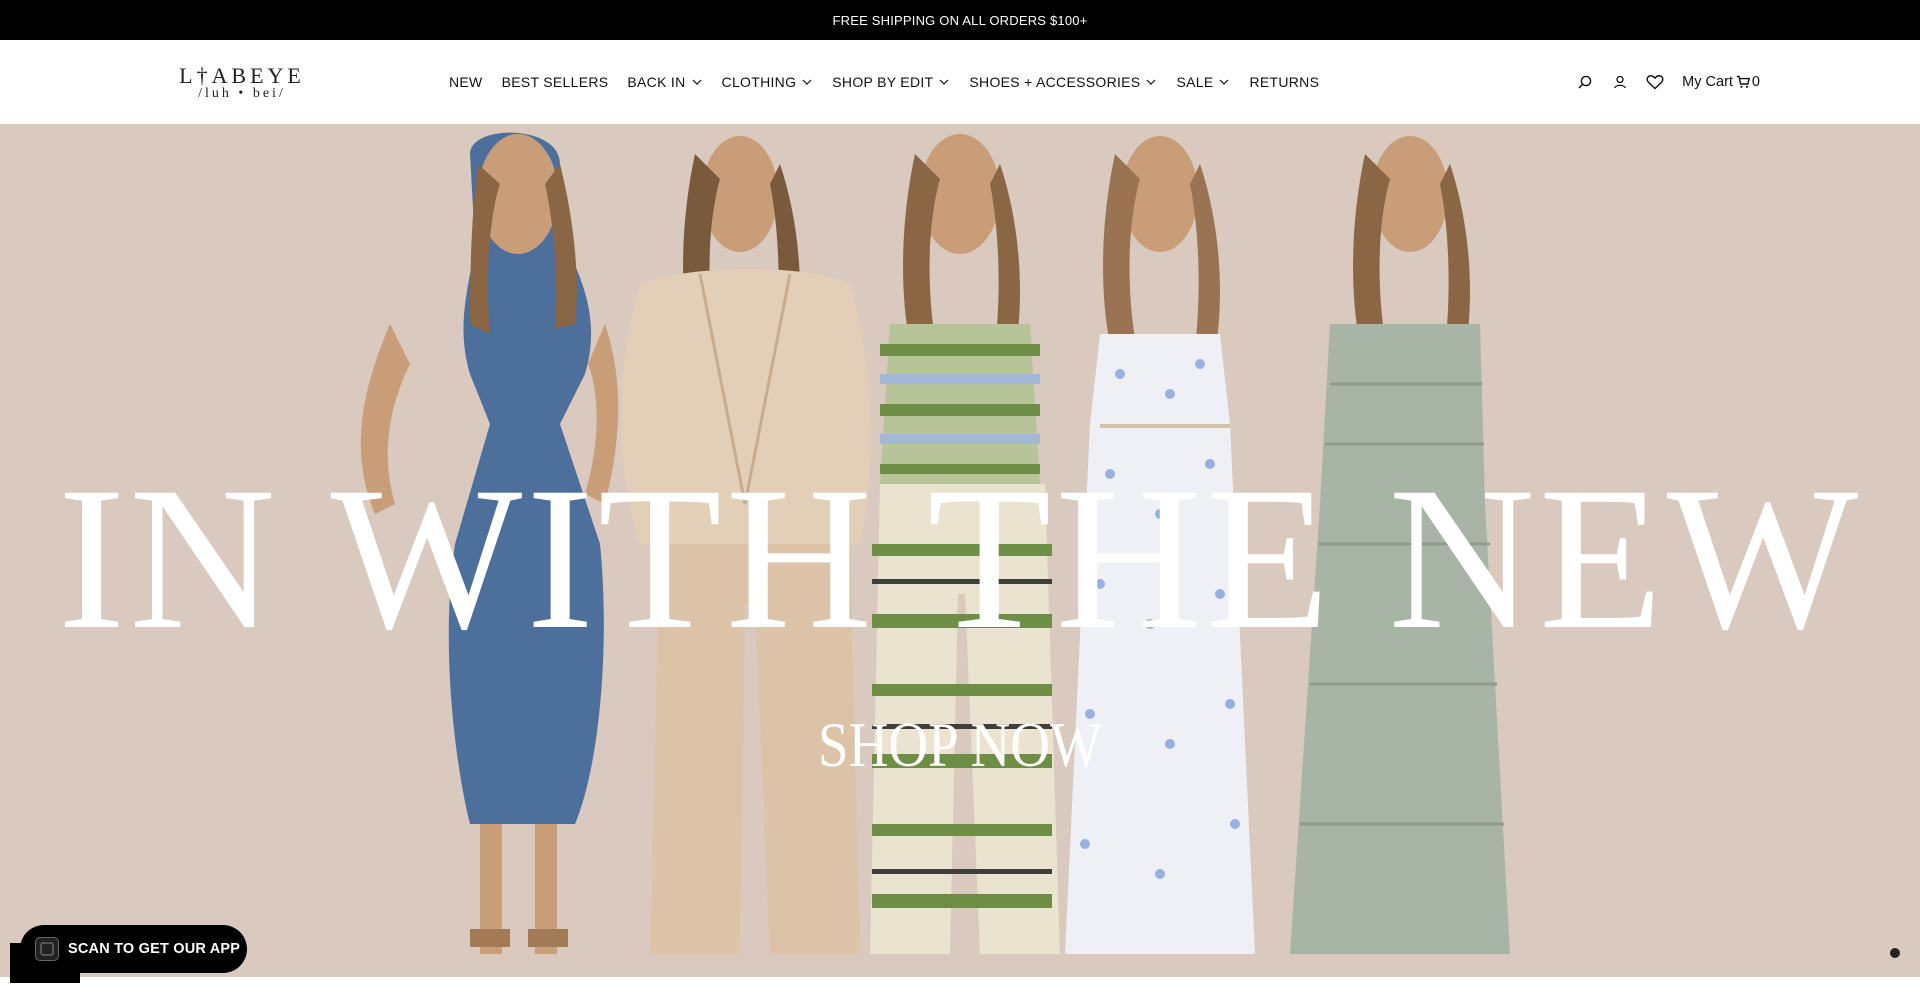 This screenshot has height=993, width=1920. Describe the element at coordinates (1755, 82) in the screenshot. I see `cart-count: 0` at that location.